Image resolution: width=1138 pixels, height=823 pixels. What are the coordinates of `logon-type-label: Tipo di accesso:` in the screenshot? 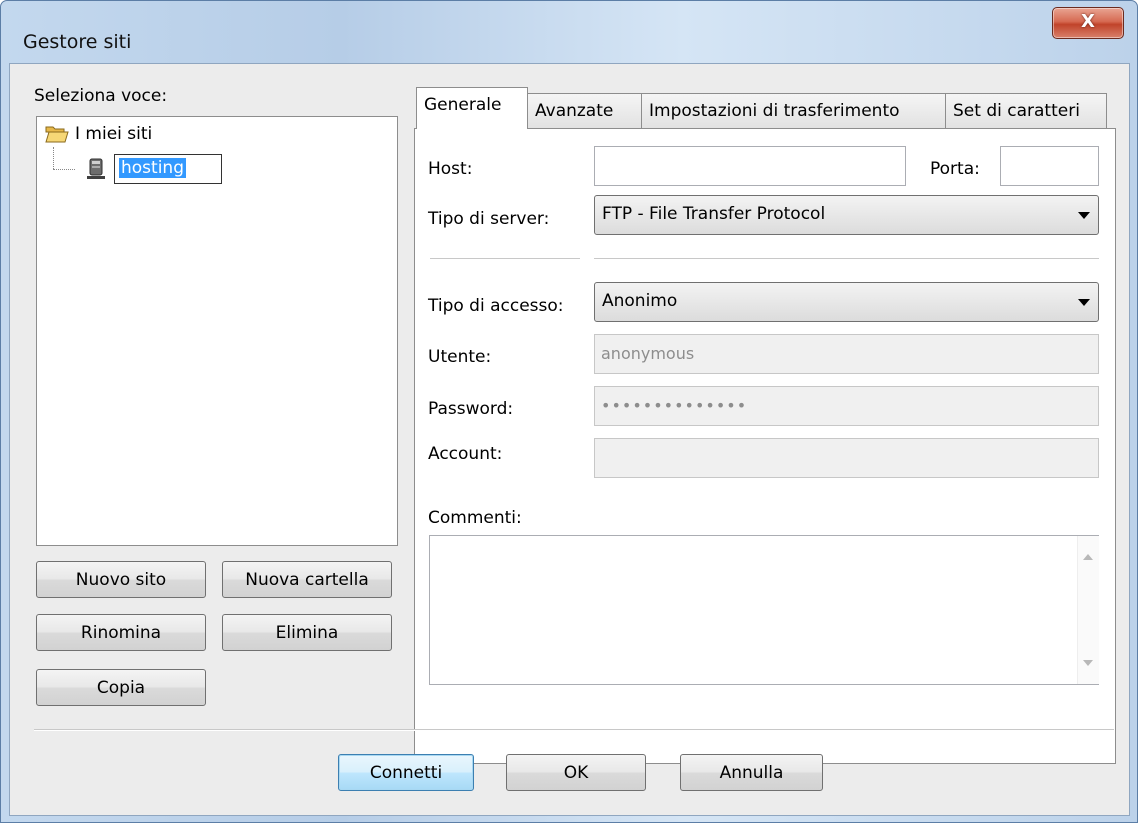 It's located at (496, 306).